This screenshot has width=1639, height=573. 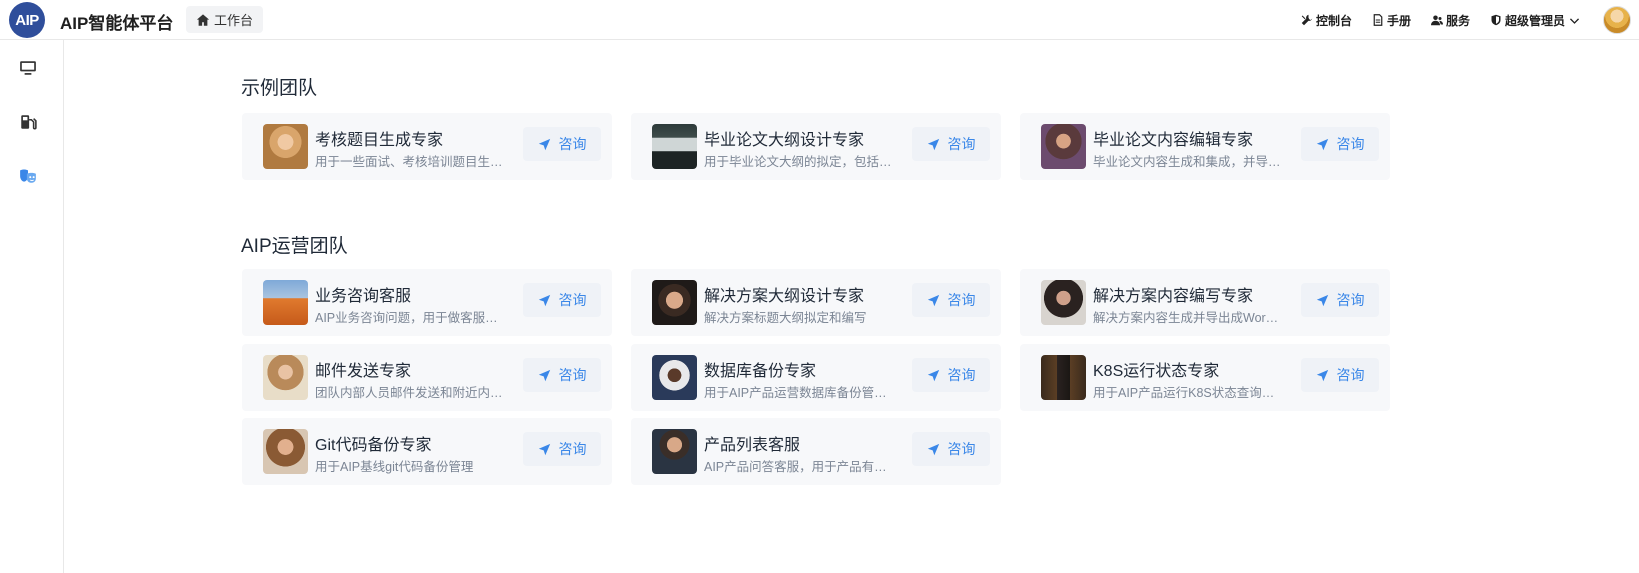 What do you see at coordinates (234, 20) in the screenshot?
I see `tab-workbench-label: 工作台` at bounding box center [234, 20].